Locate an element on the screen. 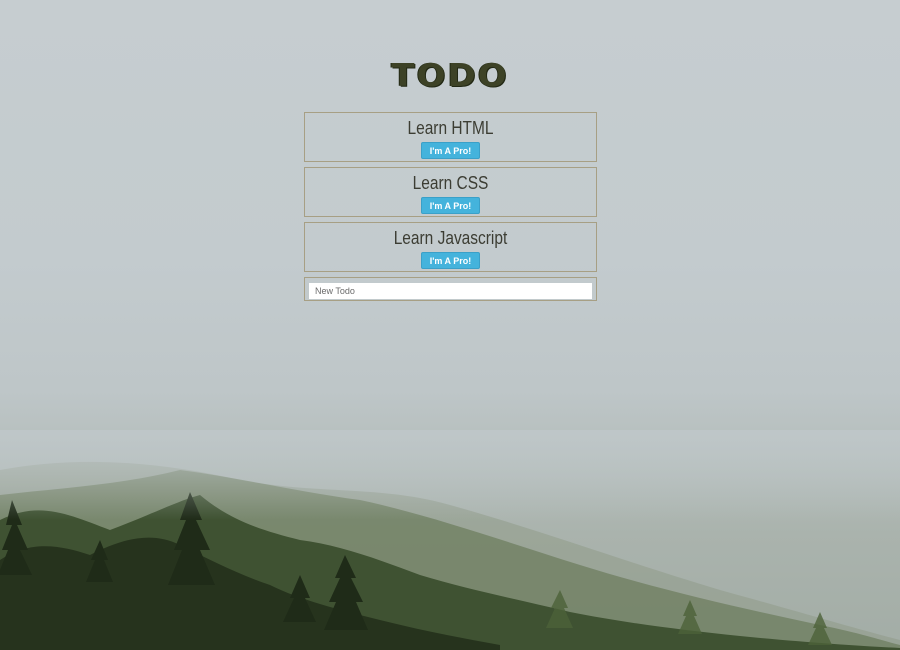 This screenshot has width=900, height=650. new-todo-input is located at coordinates (450, 291).